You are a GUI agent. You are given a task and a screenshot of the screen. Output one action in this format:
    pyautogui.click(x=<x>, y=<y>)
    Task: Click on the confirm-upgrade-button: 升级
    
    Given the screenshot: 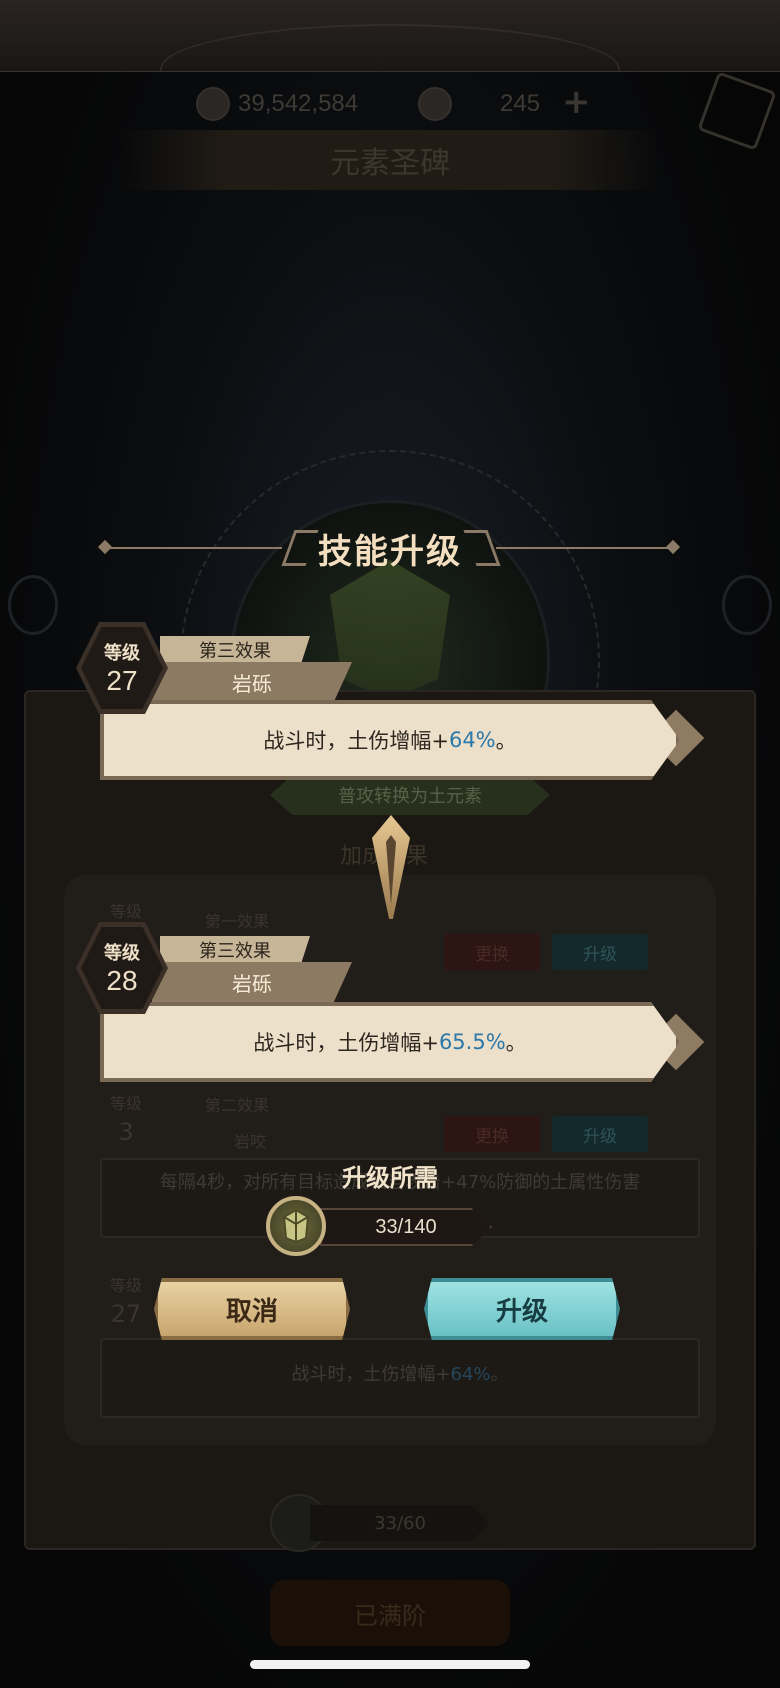 What is the action you would take?
    pyautogui.click(x=522, y=1309)
    